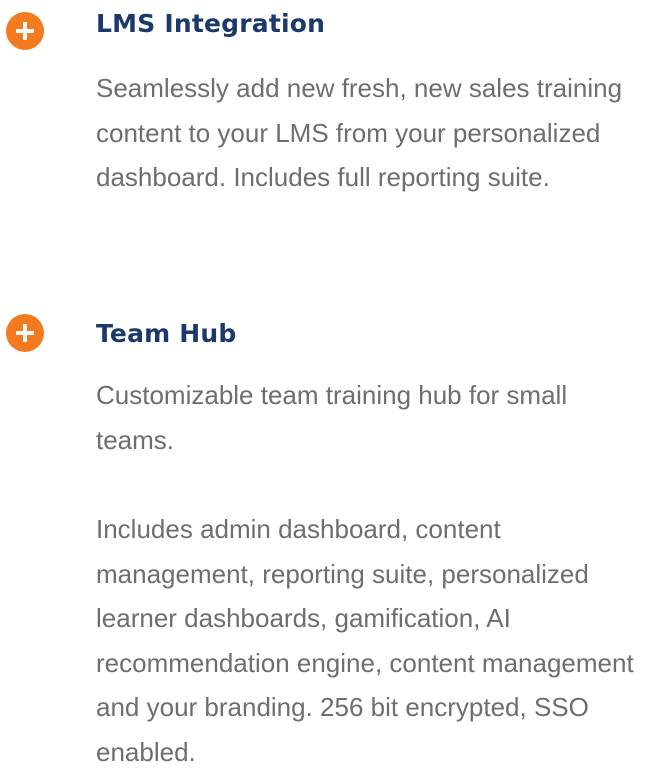  Describe the element at coordinates (166, 333) in the screenshot. I see `feature-title: Team Hub` at that location.